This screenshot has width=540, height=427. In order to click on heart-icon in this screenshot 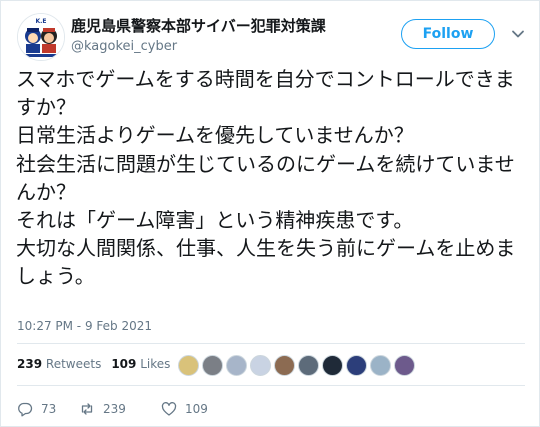, I will do `click(169, 409)`.